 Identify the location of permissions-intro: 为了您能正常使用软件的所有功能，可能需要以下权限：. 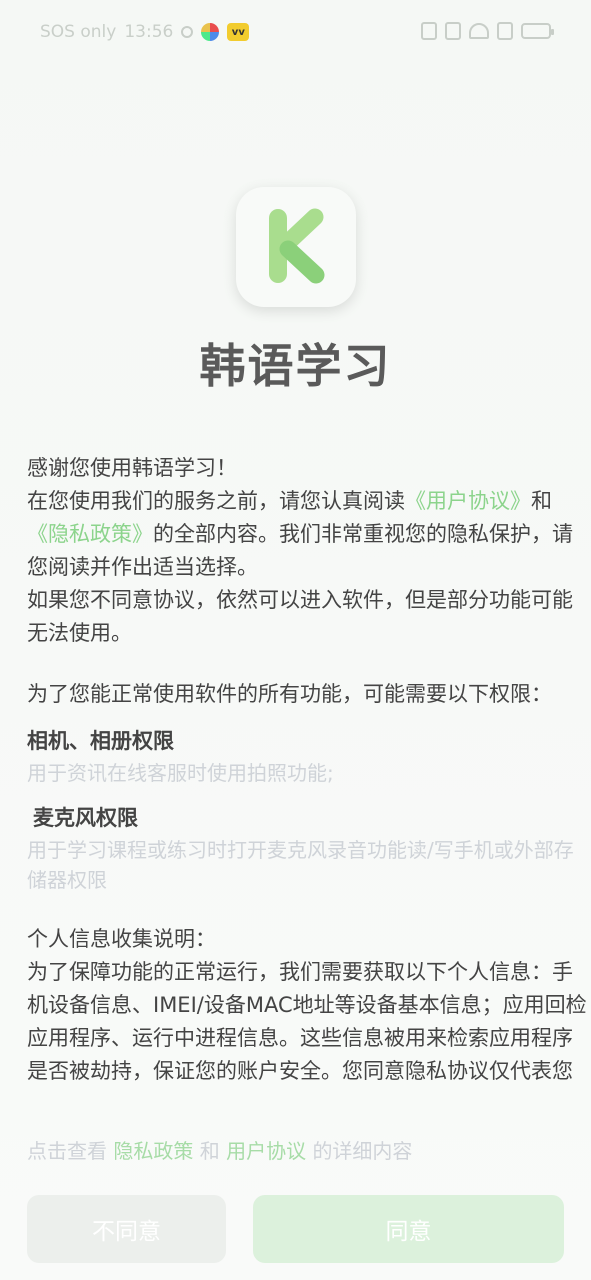
(289, 694).